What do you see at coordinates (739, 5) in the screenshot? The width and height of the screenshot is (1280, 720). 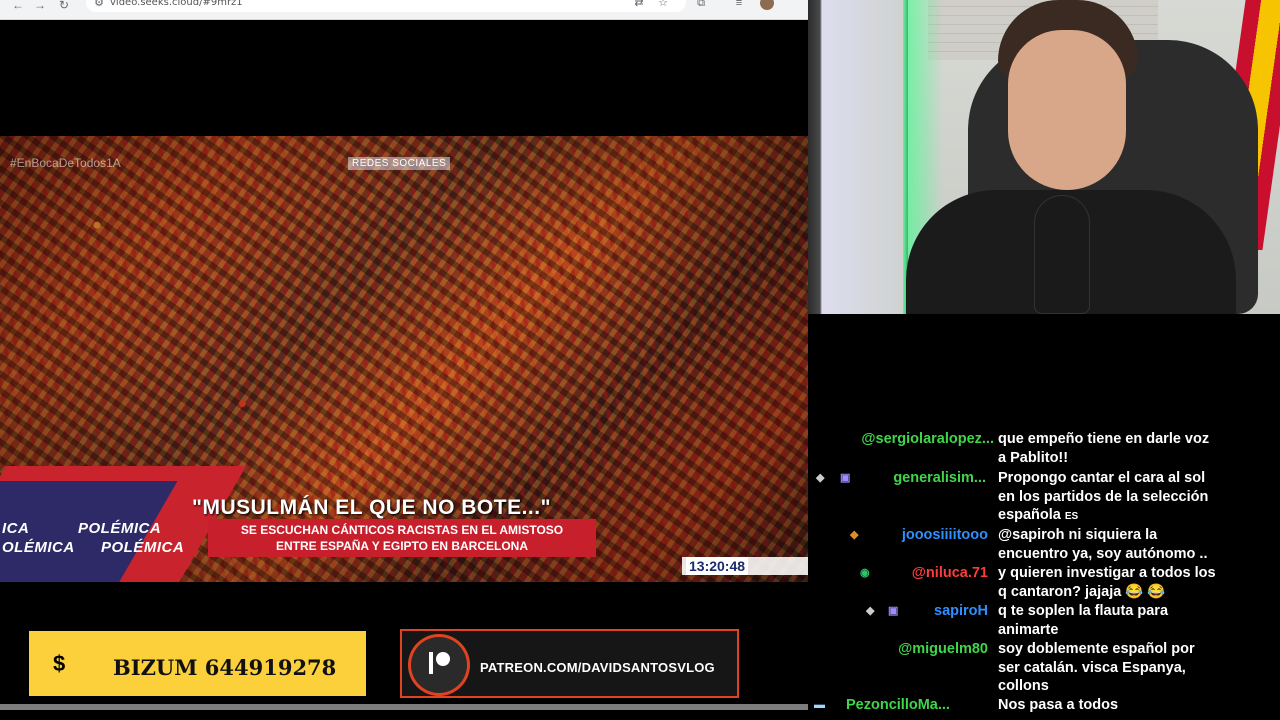 I see `media-icon: ≡` at bounding box center [739, 5].